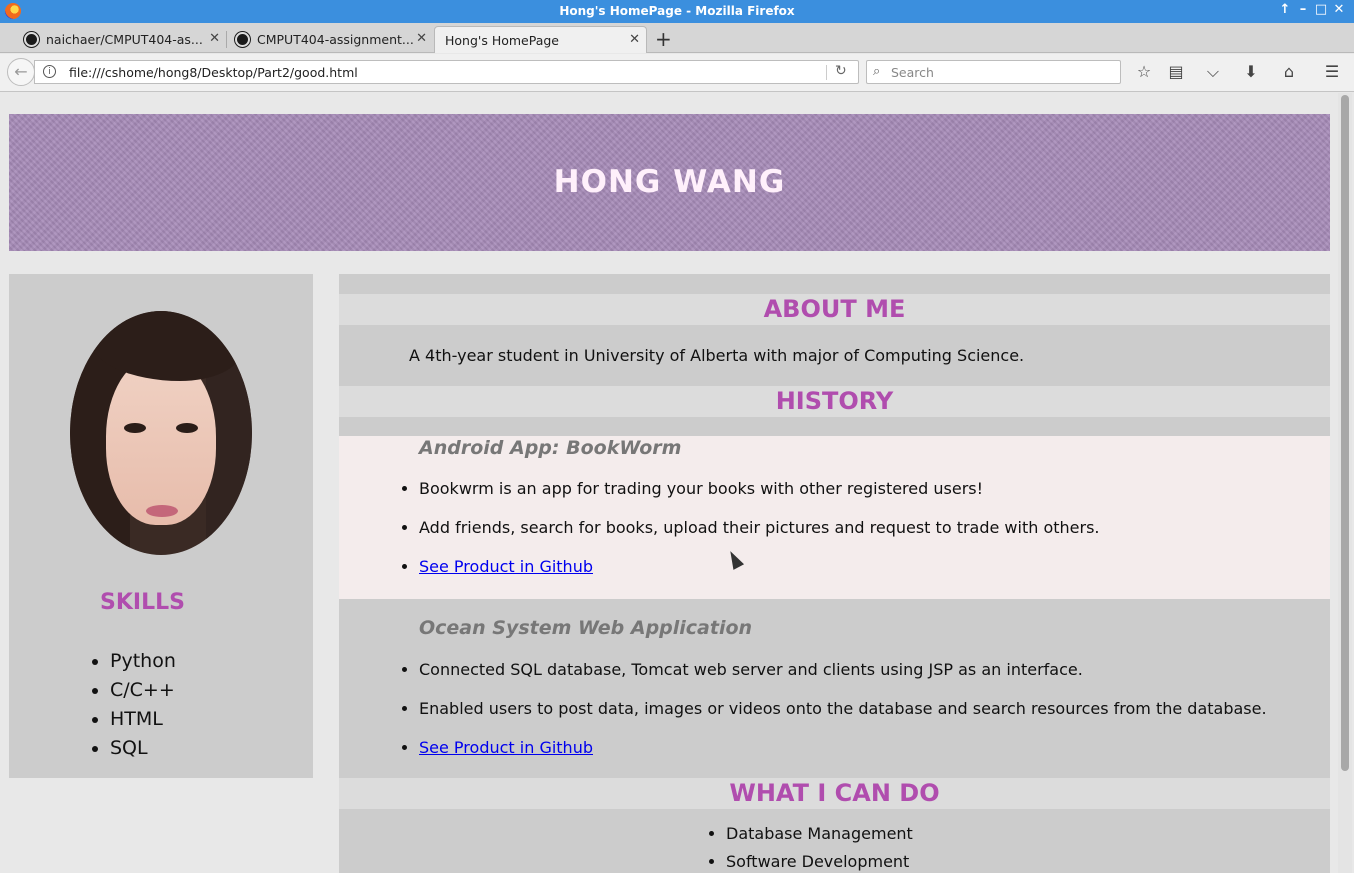 The image size is (1354, 873). I want to click on photo-eye-left, so click(135, 428).